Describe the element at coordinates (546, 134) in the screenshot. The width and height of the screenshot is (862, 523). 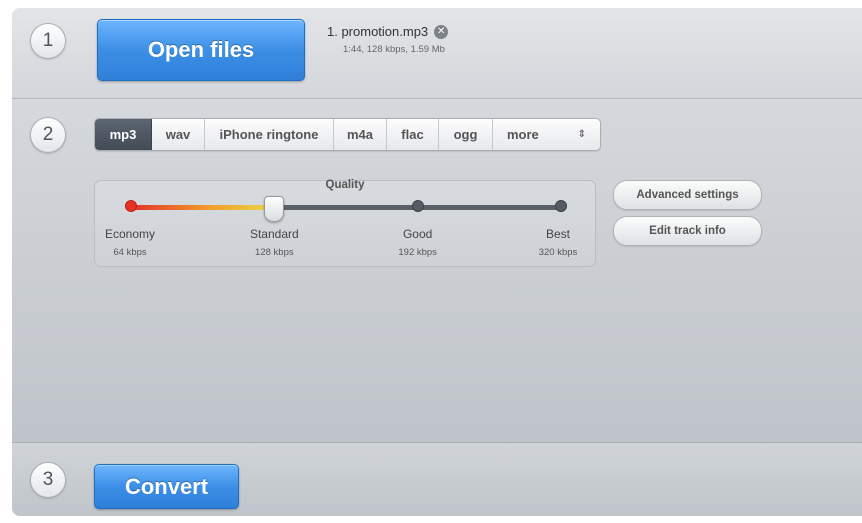
I see `tab-more-select: more ⇕` at that location.